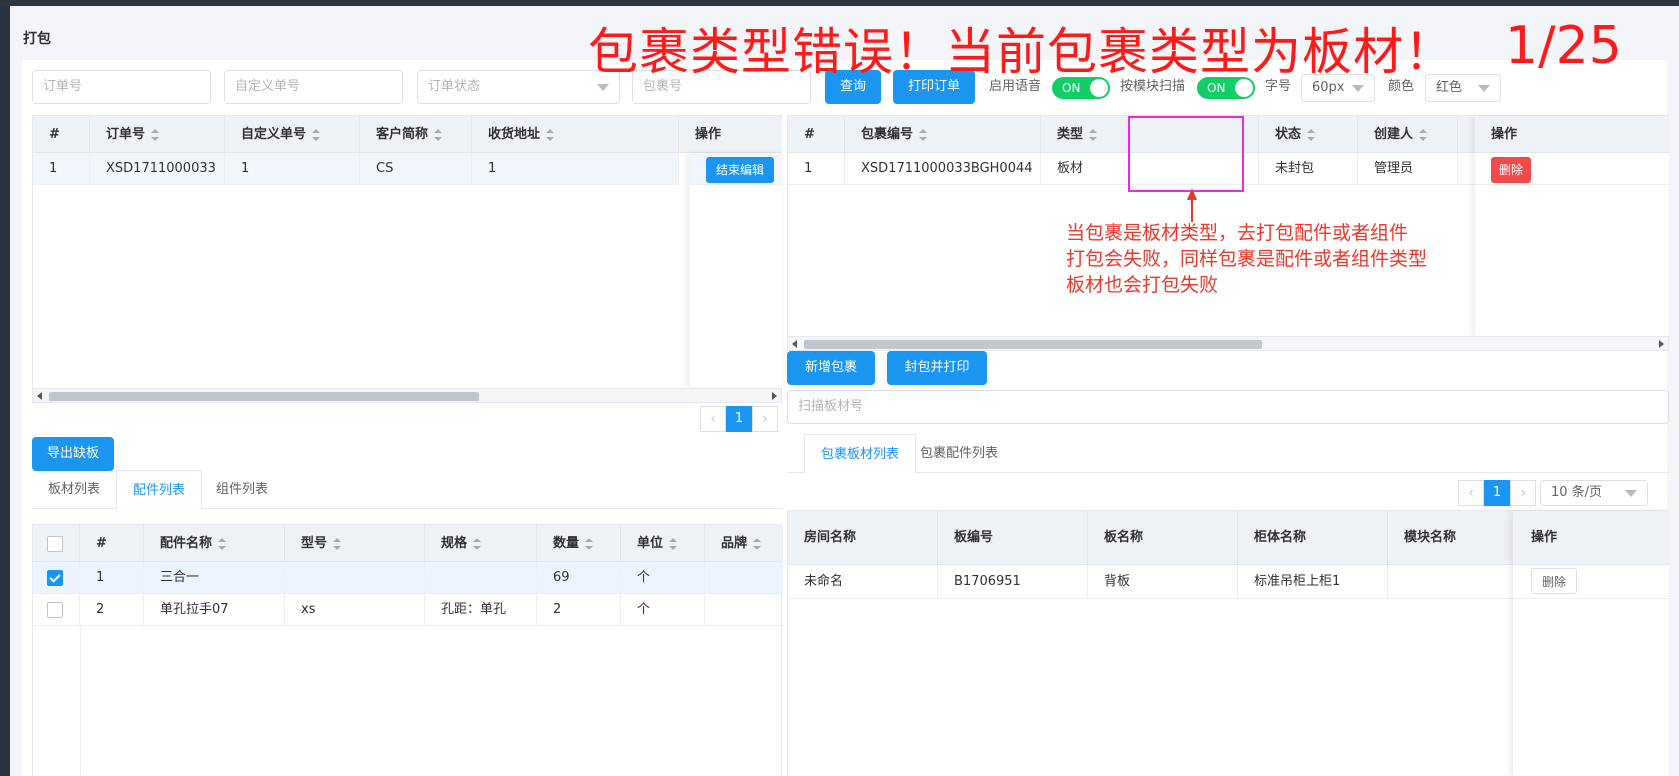 This screenshot has height=776, width=1679. I want to click on tab-package-parts: 包裹配件列表, so click(959, 454).